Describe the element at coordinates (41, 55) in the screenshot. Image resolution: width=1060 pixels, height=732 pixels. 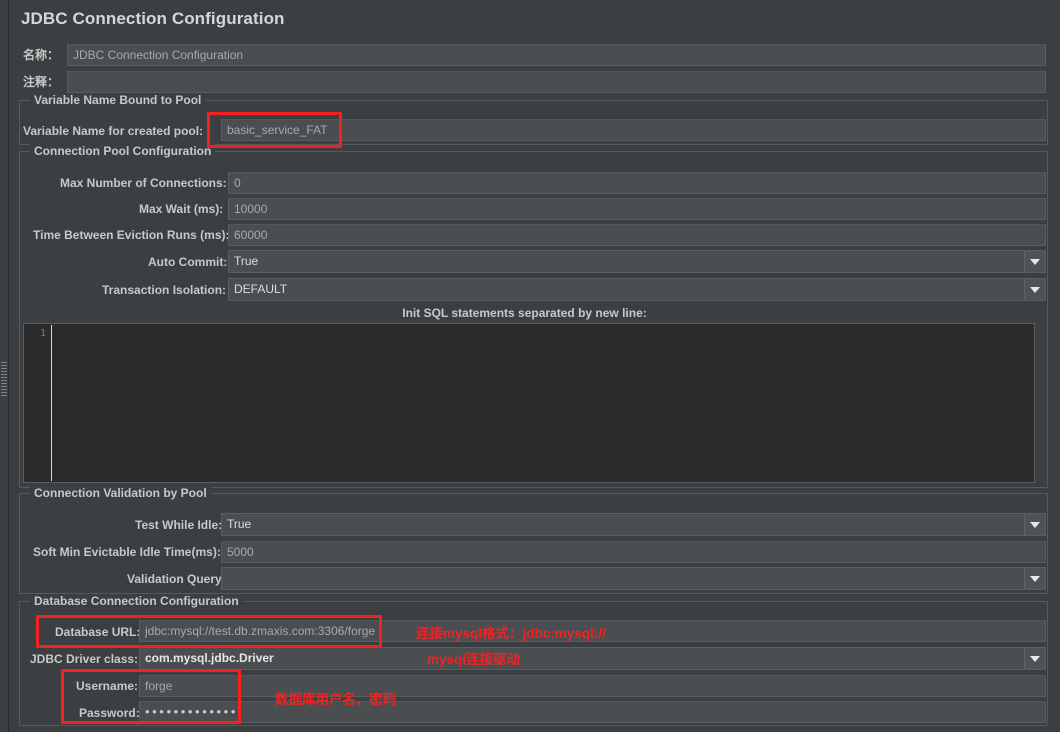
I see `name-label: 名称：` at that location.